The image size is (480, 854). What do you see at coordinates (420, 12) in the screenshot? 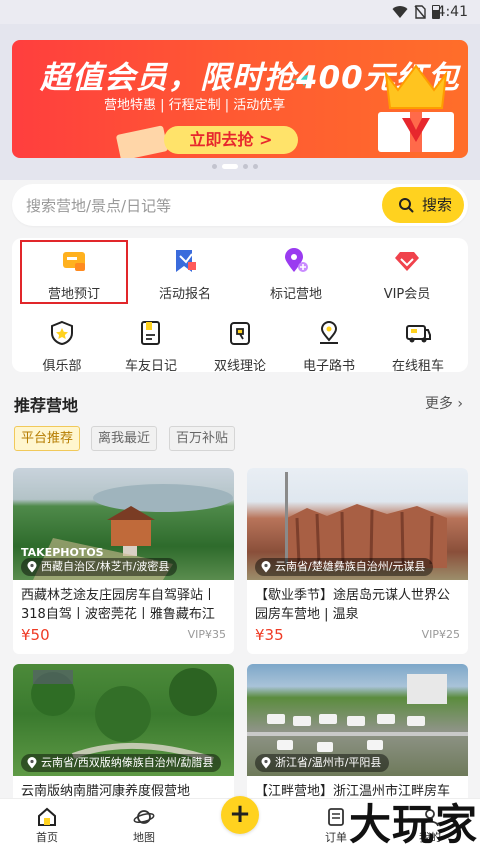
I see `no-sim-icon` at bounding box center [420, 12].